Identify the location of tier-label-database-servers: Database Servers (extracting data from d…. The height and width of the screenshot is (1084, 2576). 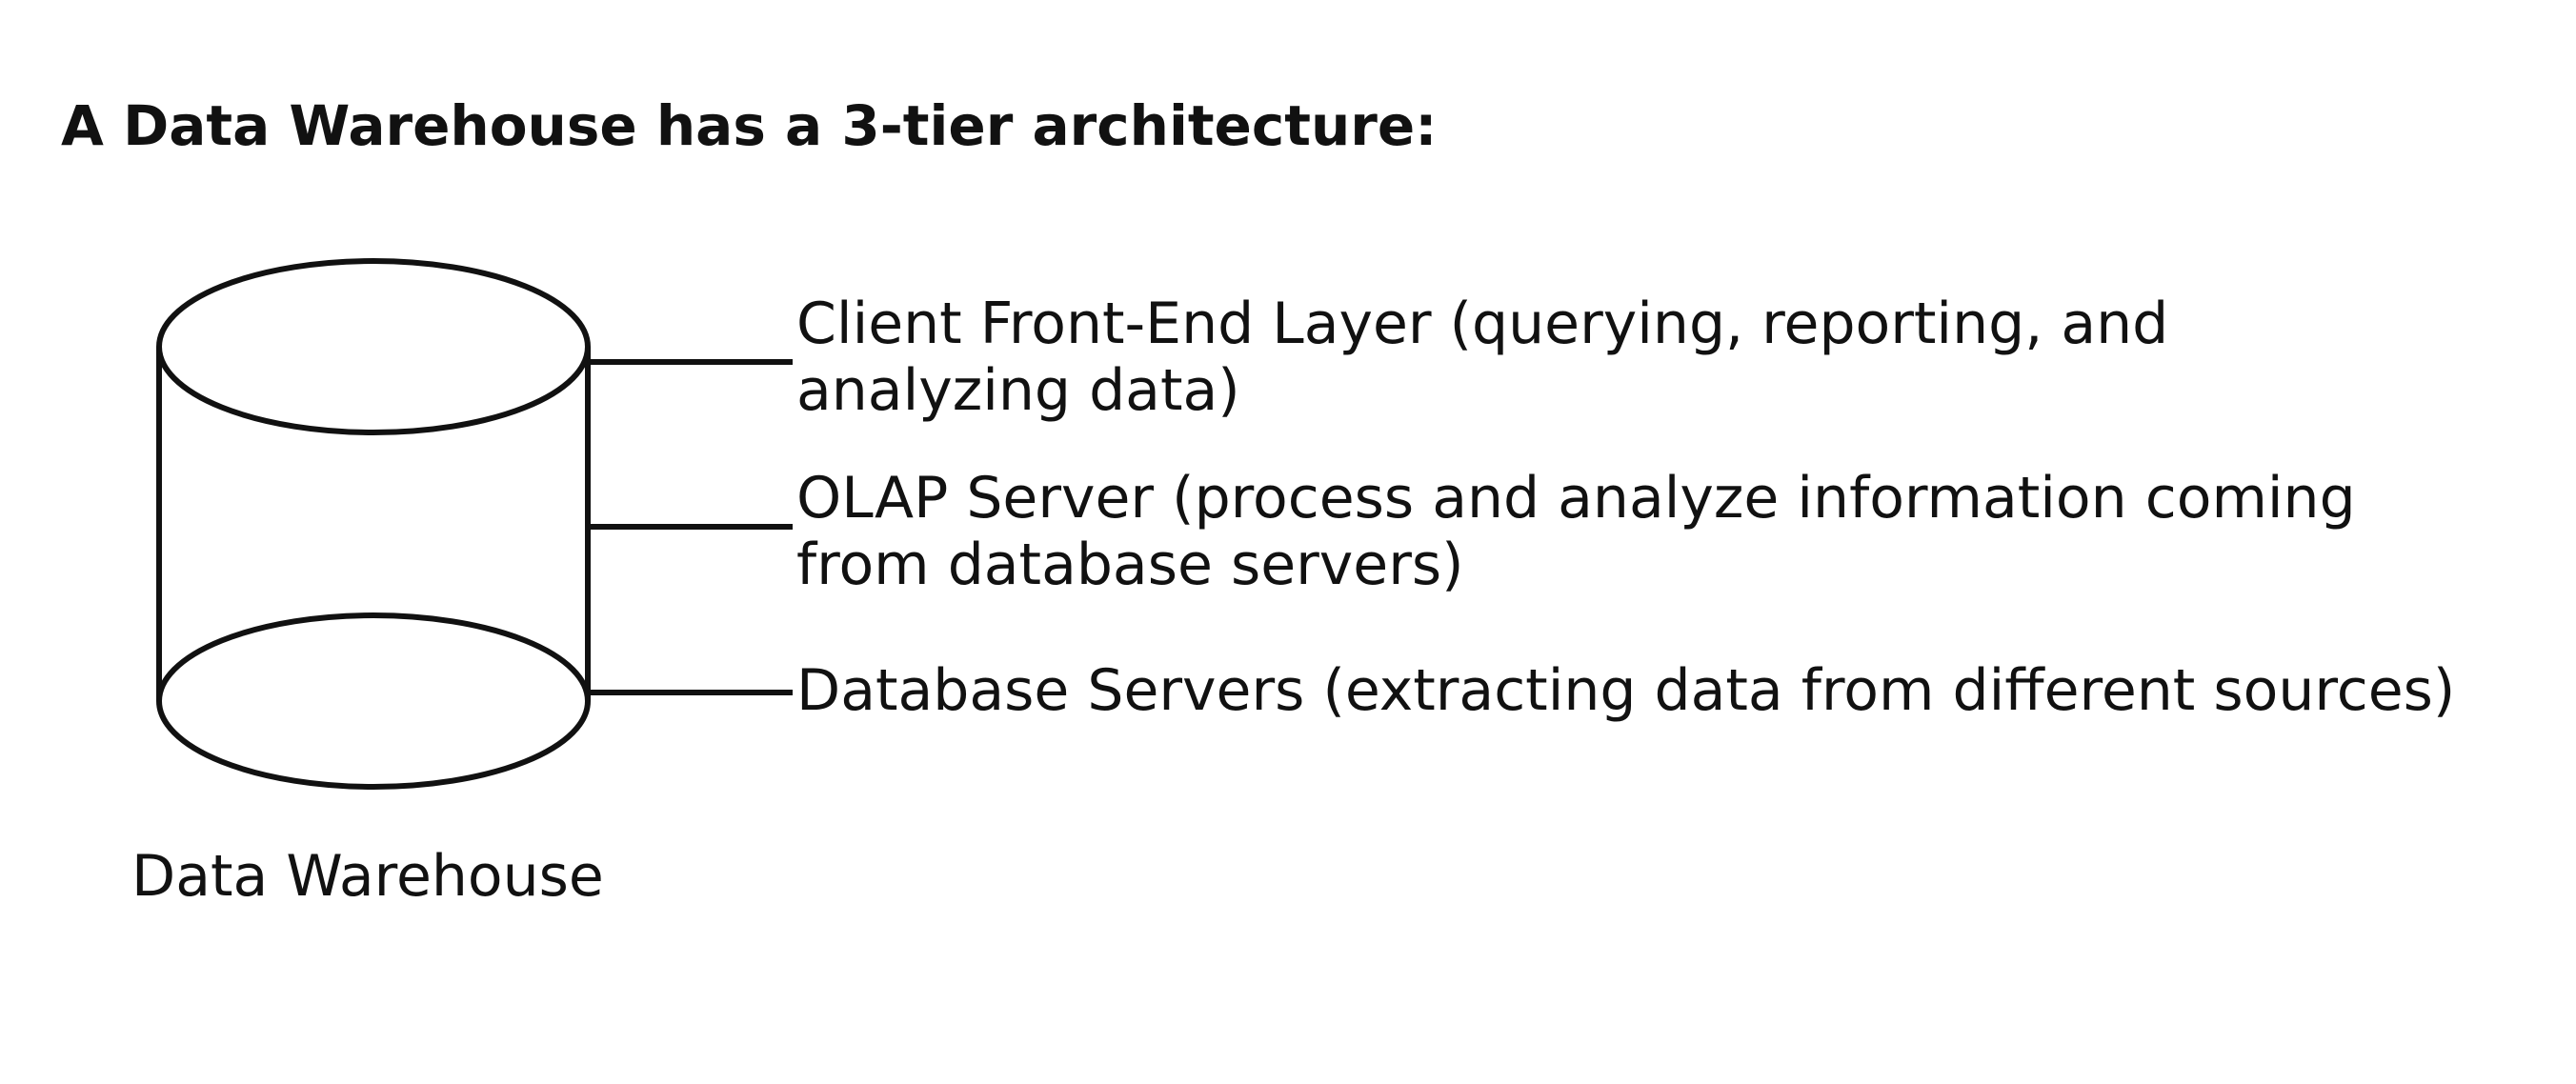
(1625, 691).